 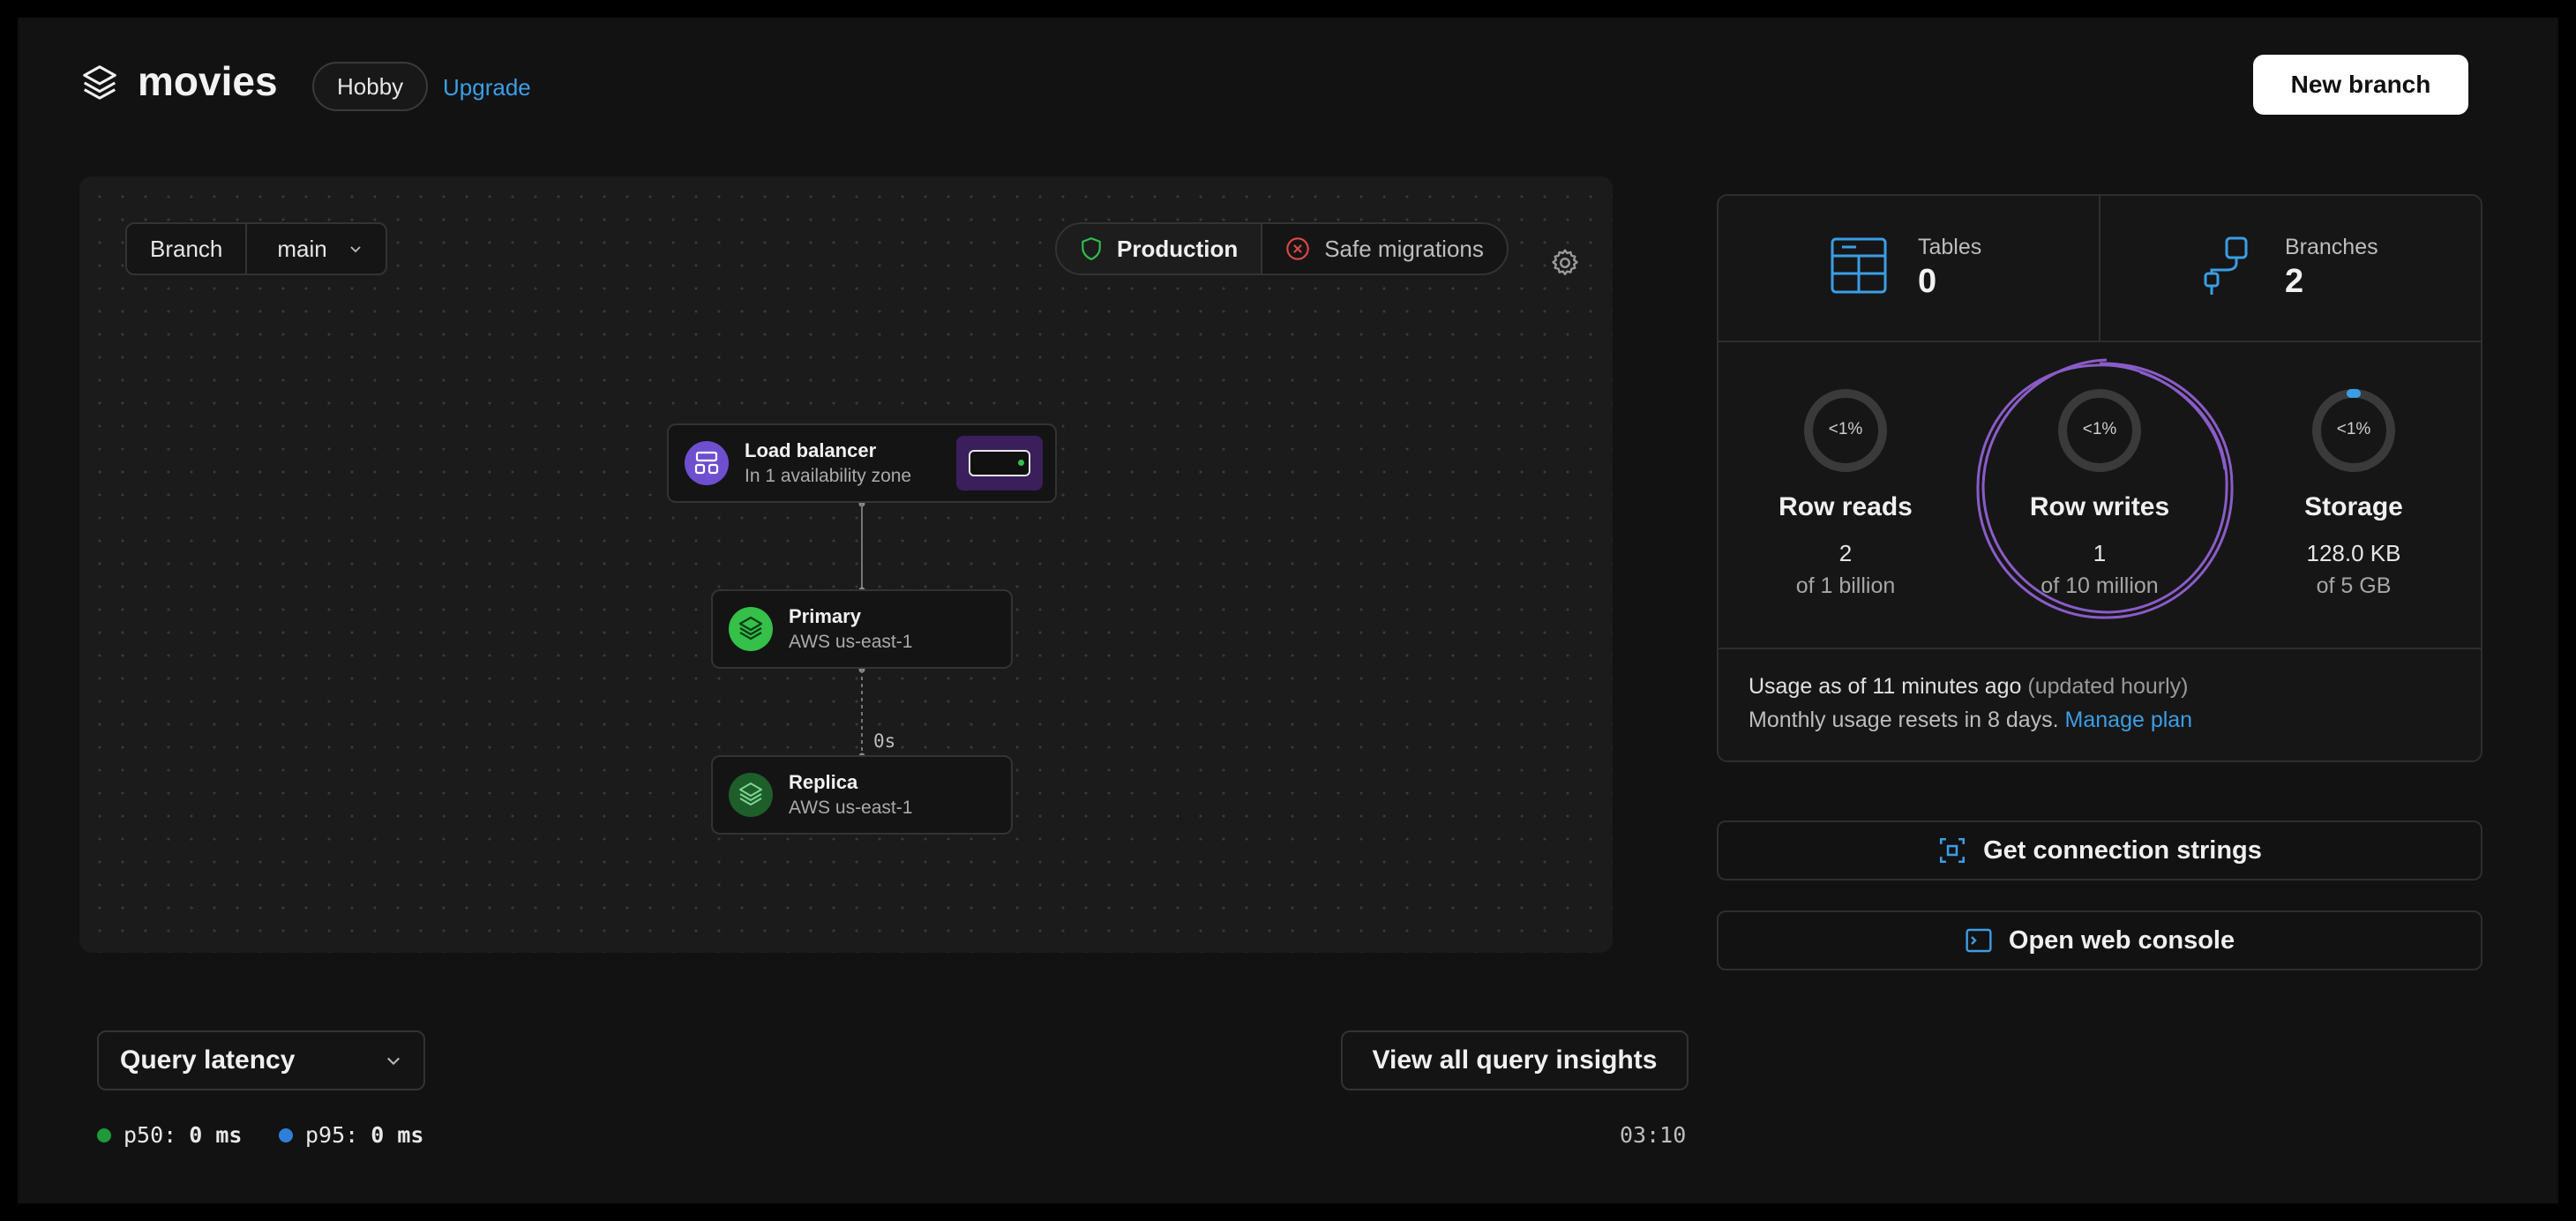 I want to click on p95-legend: p95: 0 ms, so click(x=351, y=1135).